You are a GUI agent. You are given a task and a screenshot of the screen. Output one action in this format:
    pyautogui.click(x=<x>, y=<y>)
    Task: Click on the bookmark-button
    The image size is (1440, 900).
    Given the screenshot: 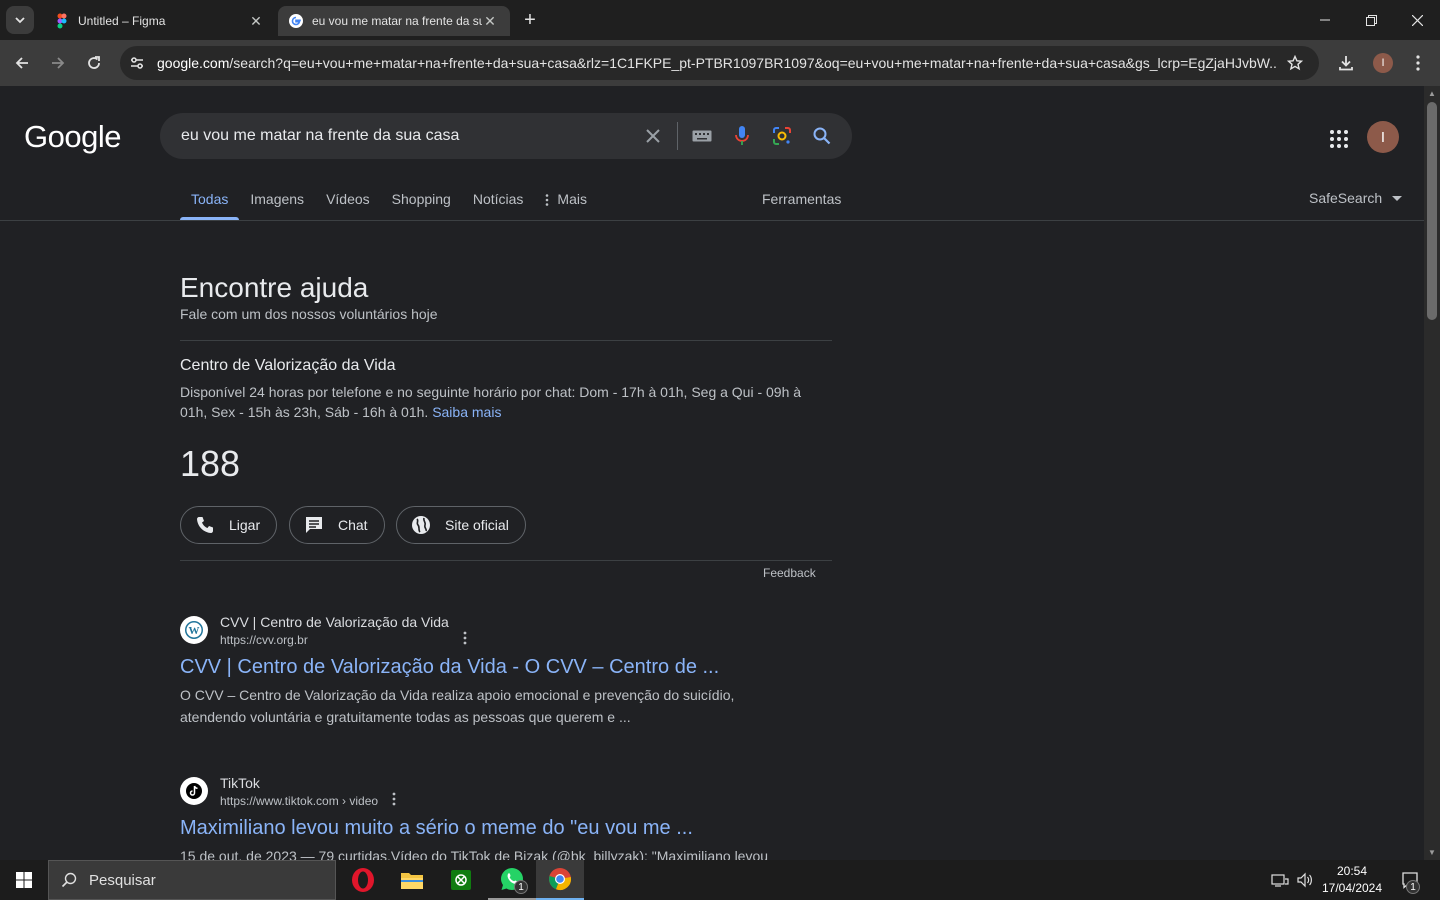 What is the action you would take?
    pyautogui.click(x=1295, y=63)
    